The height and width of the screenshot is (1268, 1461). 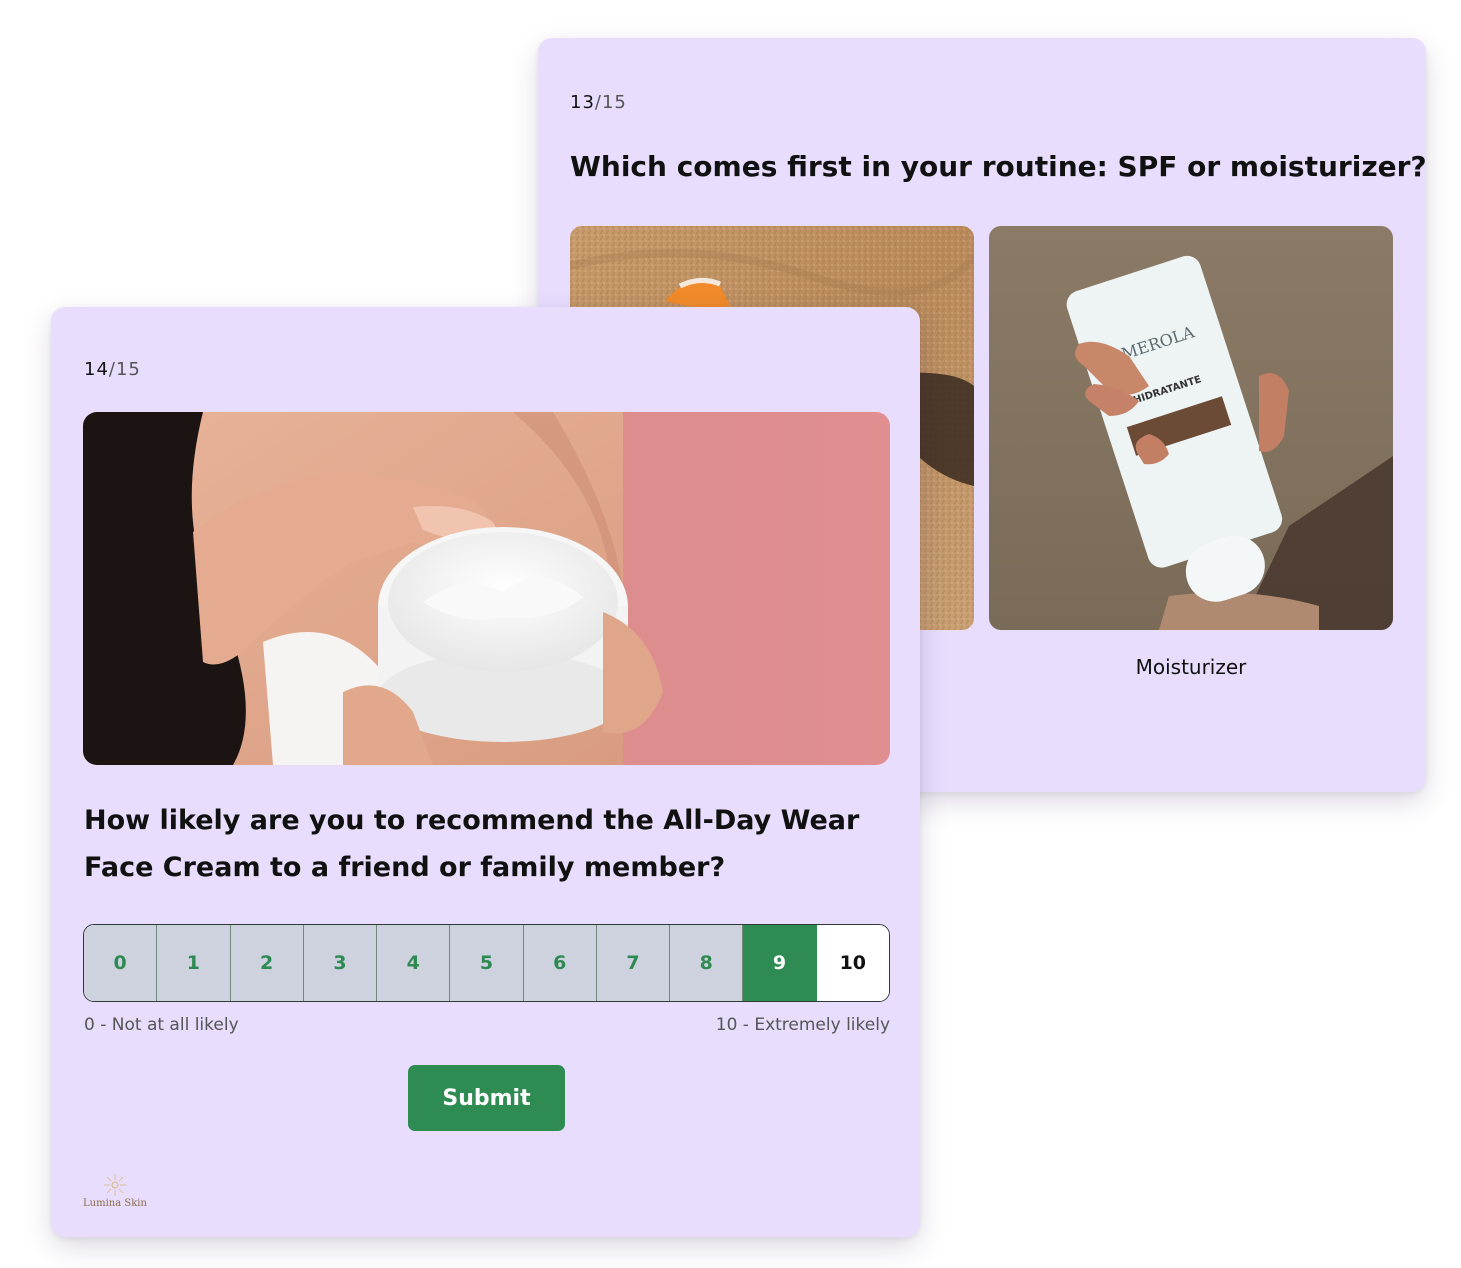 I want to click on progress-current: 14, so click(x=96, y=369).